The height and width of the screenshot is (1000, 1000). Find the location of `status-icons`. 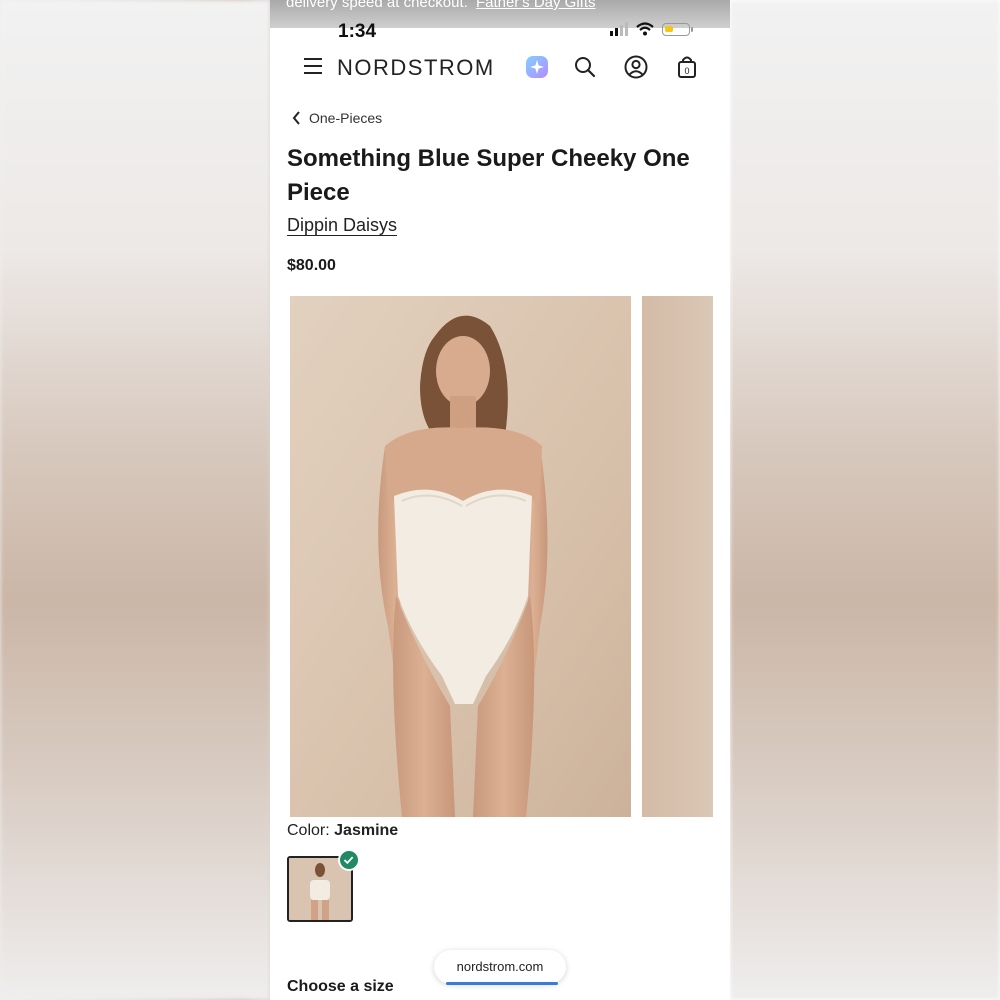

status-icons is located at coordinates (651, 29).